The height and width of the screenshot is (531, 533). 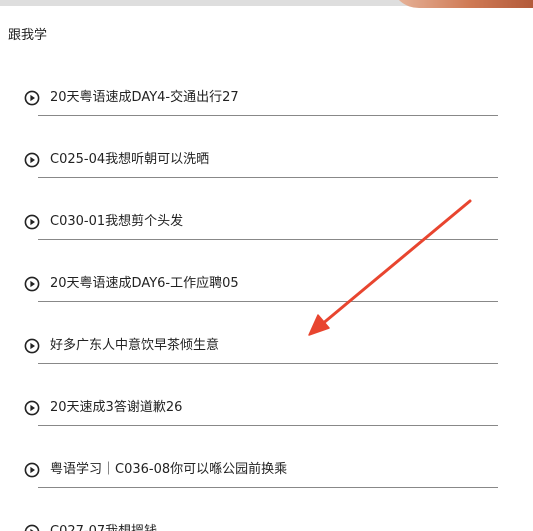 What do you see at coordinates (169, 469) in the screenshot?
I see `list-item-label: 粤语学习｜C036-08你可以喺公园前换乘` at bounding box center [169, 469].